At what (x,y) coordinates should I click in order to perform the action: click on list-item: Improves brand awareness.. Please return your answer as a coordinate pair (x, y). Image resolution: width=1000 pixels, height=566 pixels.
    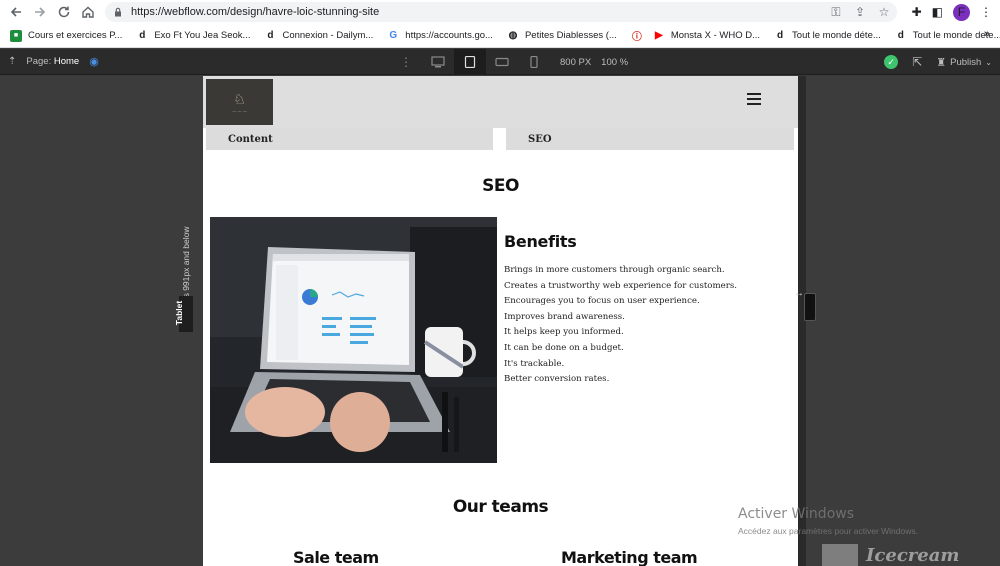
    Looking at the image, I should click on (564, 316).